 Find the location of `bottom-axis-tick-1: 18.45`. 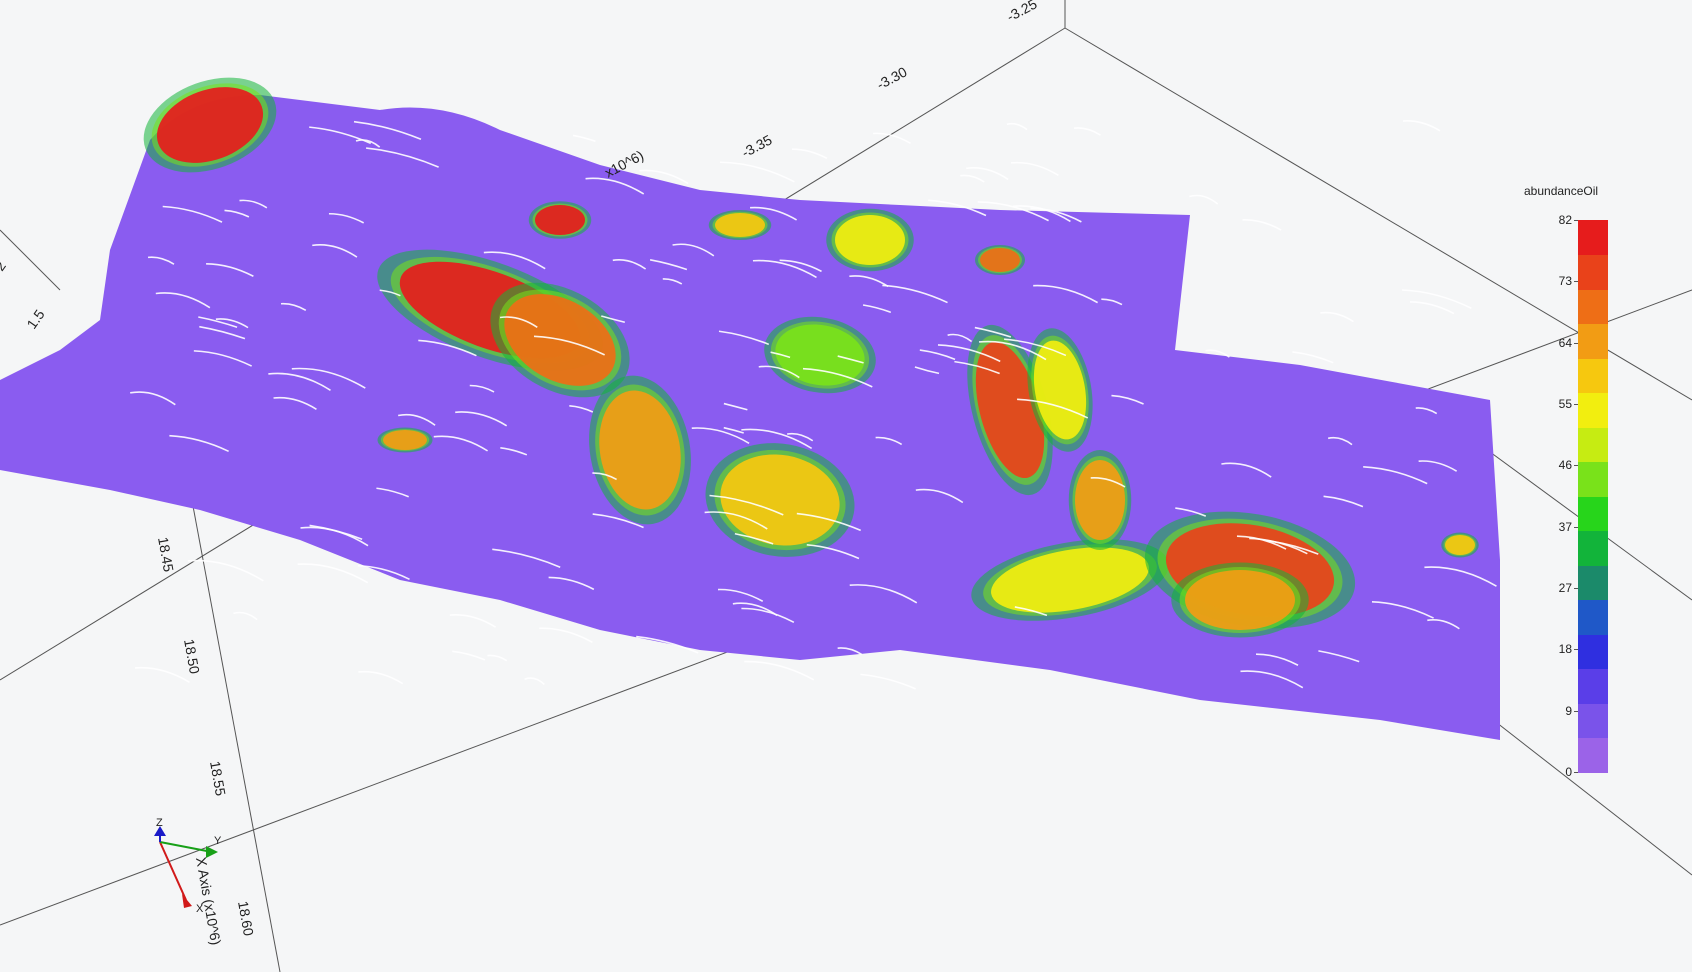

bottom-axis-tick-1: 18.45 is located at coordinates (166, 554).